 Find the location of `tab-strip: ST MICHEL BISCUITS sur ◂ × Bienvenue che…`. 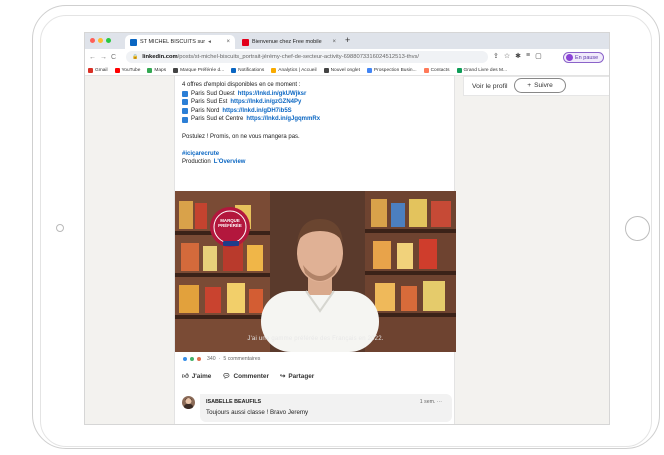

tab-strip: ST MICHEL BISCUITS sur ◂ × Bienvenue che… is located at coordinates (347, 41).